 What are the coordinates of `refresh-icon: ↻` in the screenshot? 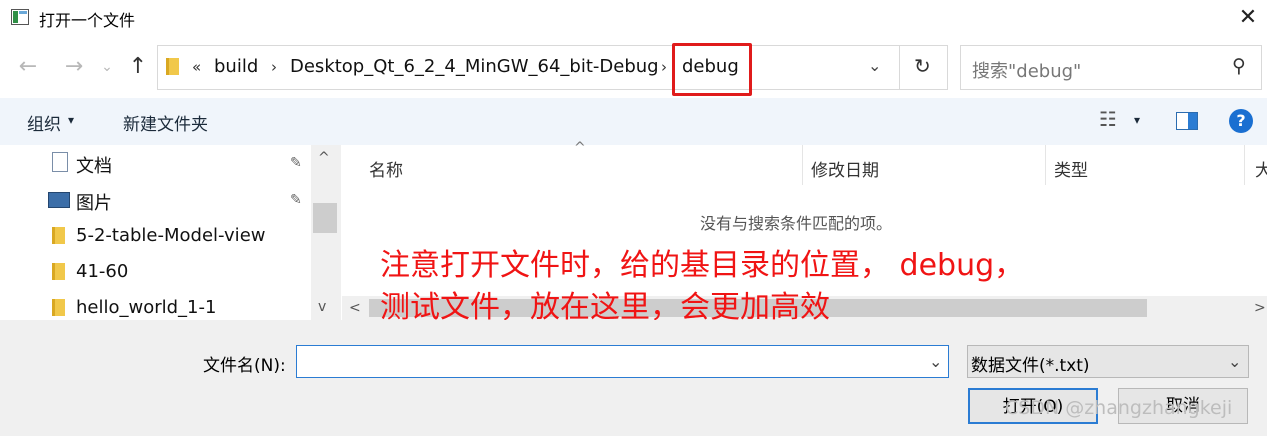 It's located at (922, 66).